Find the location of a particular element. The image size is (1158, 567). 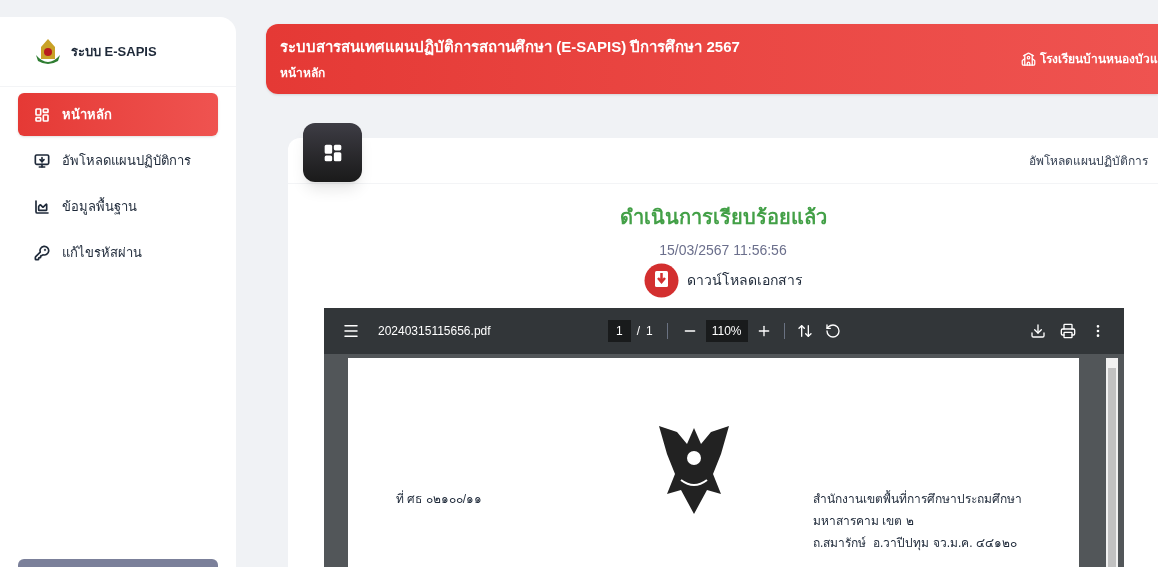

document-reference: ที่ ศธ ๐๒๑๐๐/๑๑ is located at coordinates (439, 499).